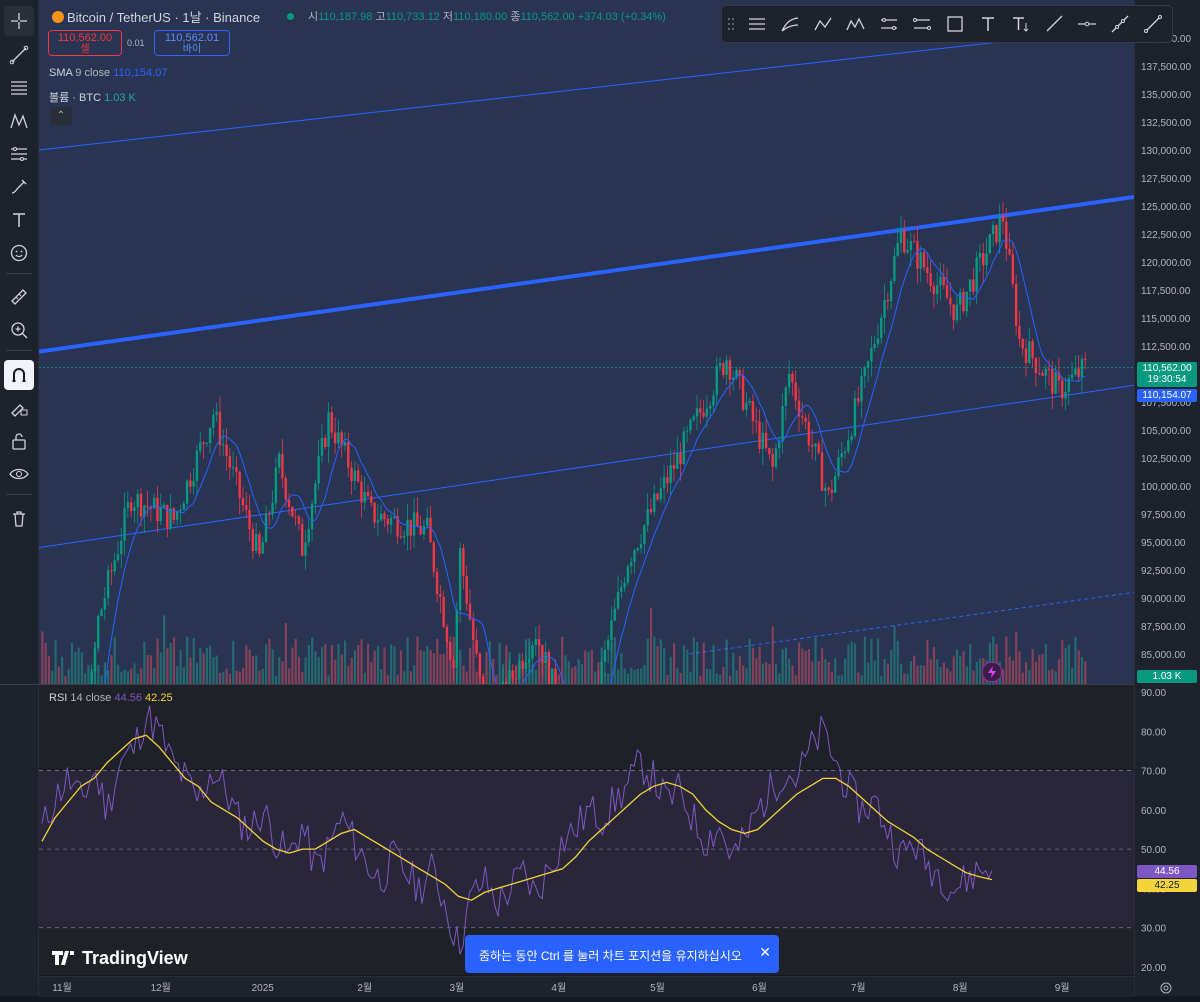 This screenshot has width=1200, height=1002. What do you see at coordinates (856, 24) in the screenshot?
I see `xabcd-pattern-icon` at bounding box center [856, 24].